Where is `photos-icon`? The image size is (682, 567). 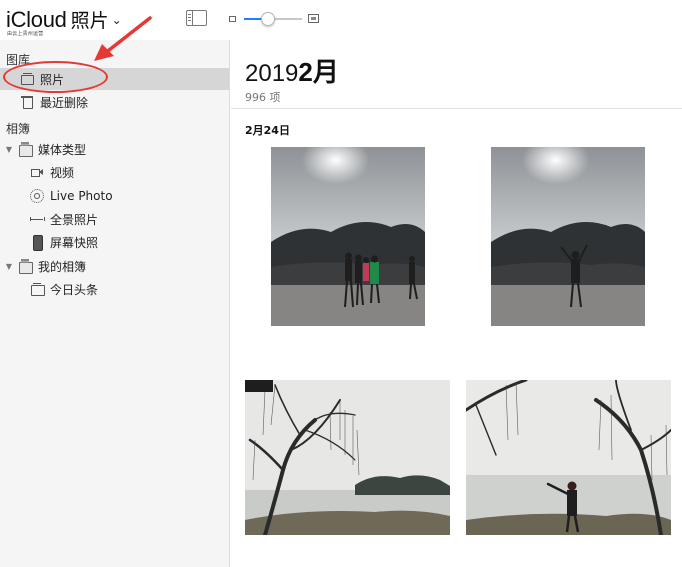 photos-icon is located at coordinates (27, 79).